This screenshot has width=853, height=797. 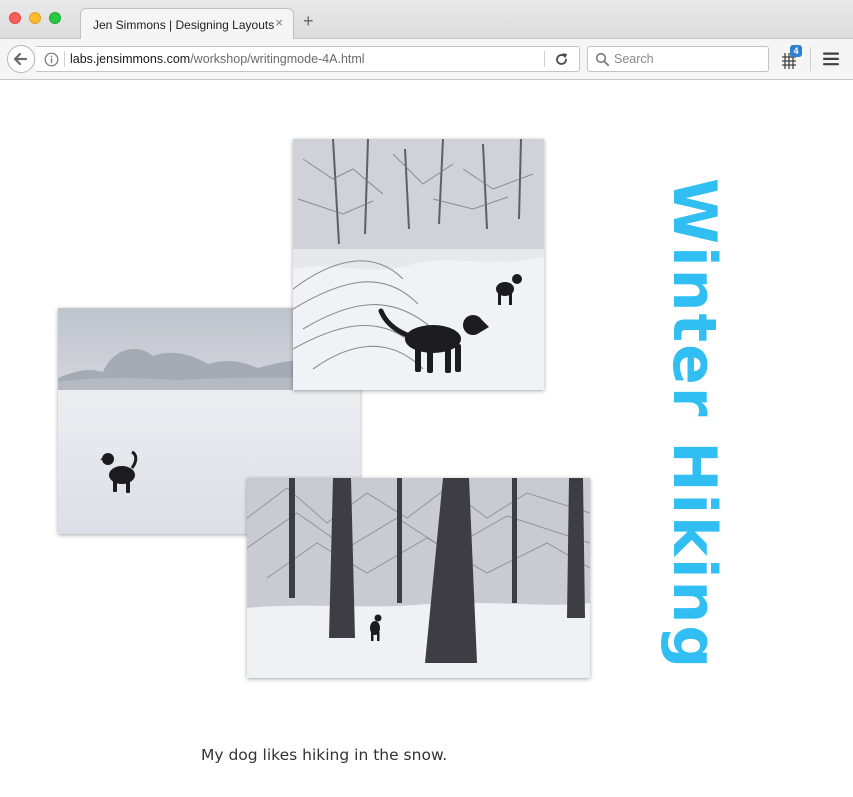 I want to click on snowy-forest-dog-photo, so click(x=418, y=578).